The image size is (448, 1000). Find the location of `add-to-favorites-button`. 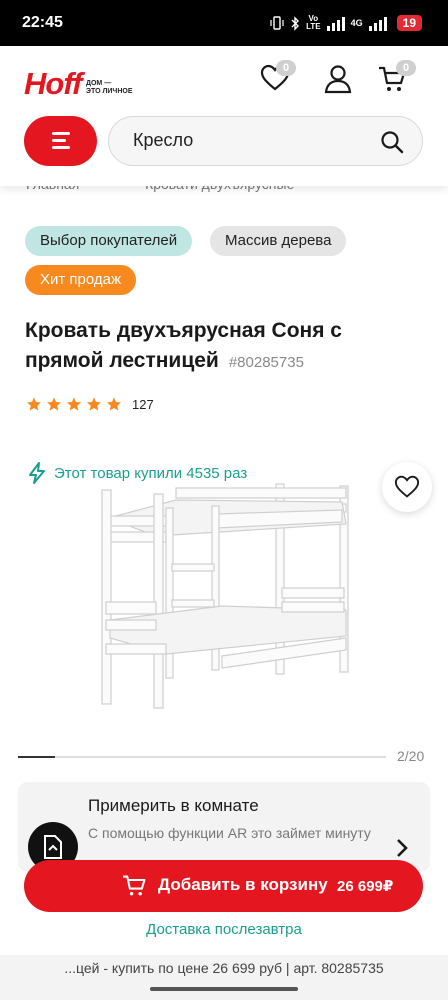

add-to-favorites-button is located at coordinates (407, 487).